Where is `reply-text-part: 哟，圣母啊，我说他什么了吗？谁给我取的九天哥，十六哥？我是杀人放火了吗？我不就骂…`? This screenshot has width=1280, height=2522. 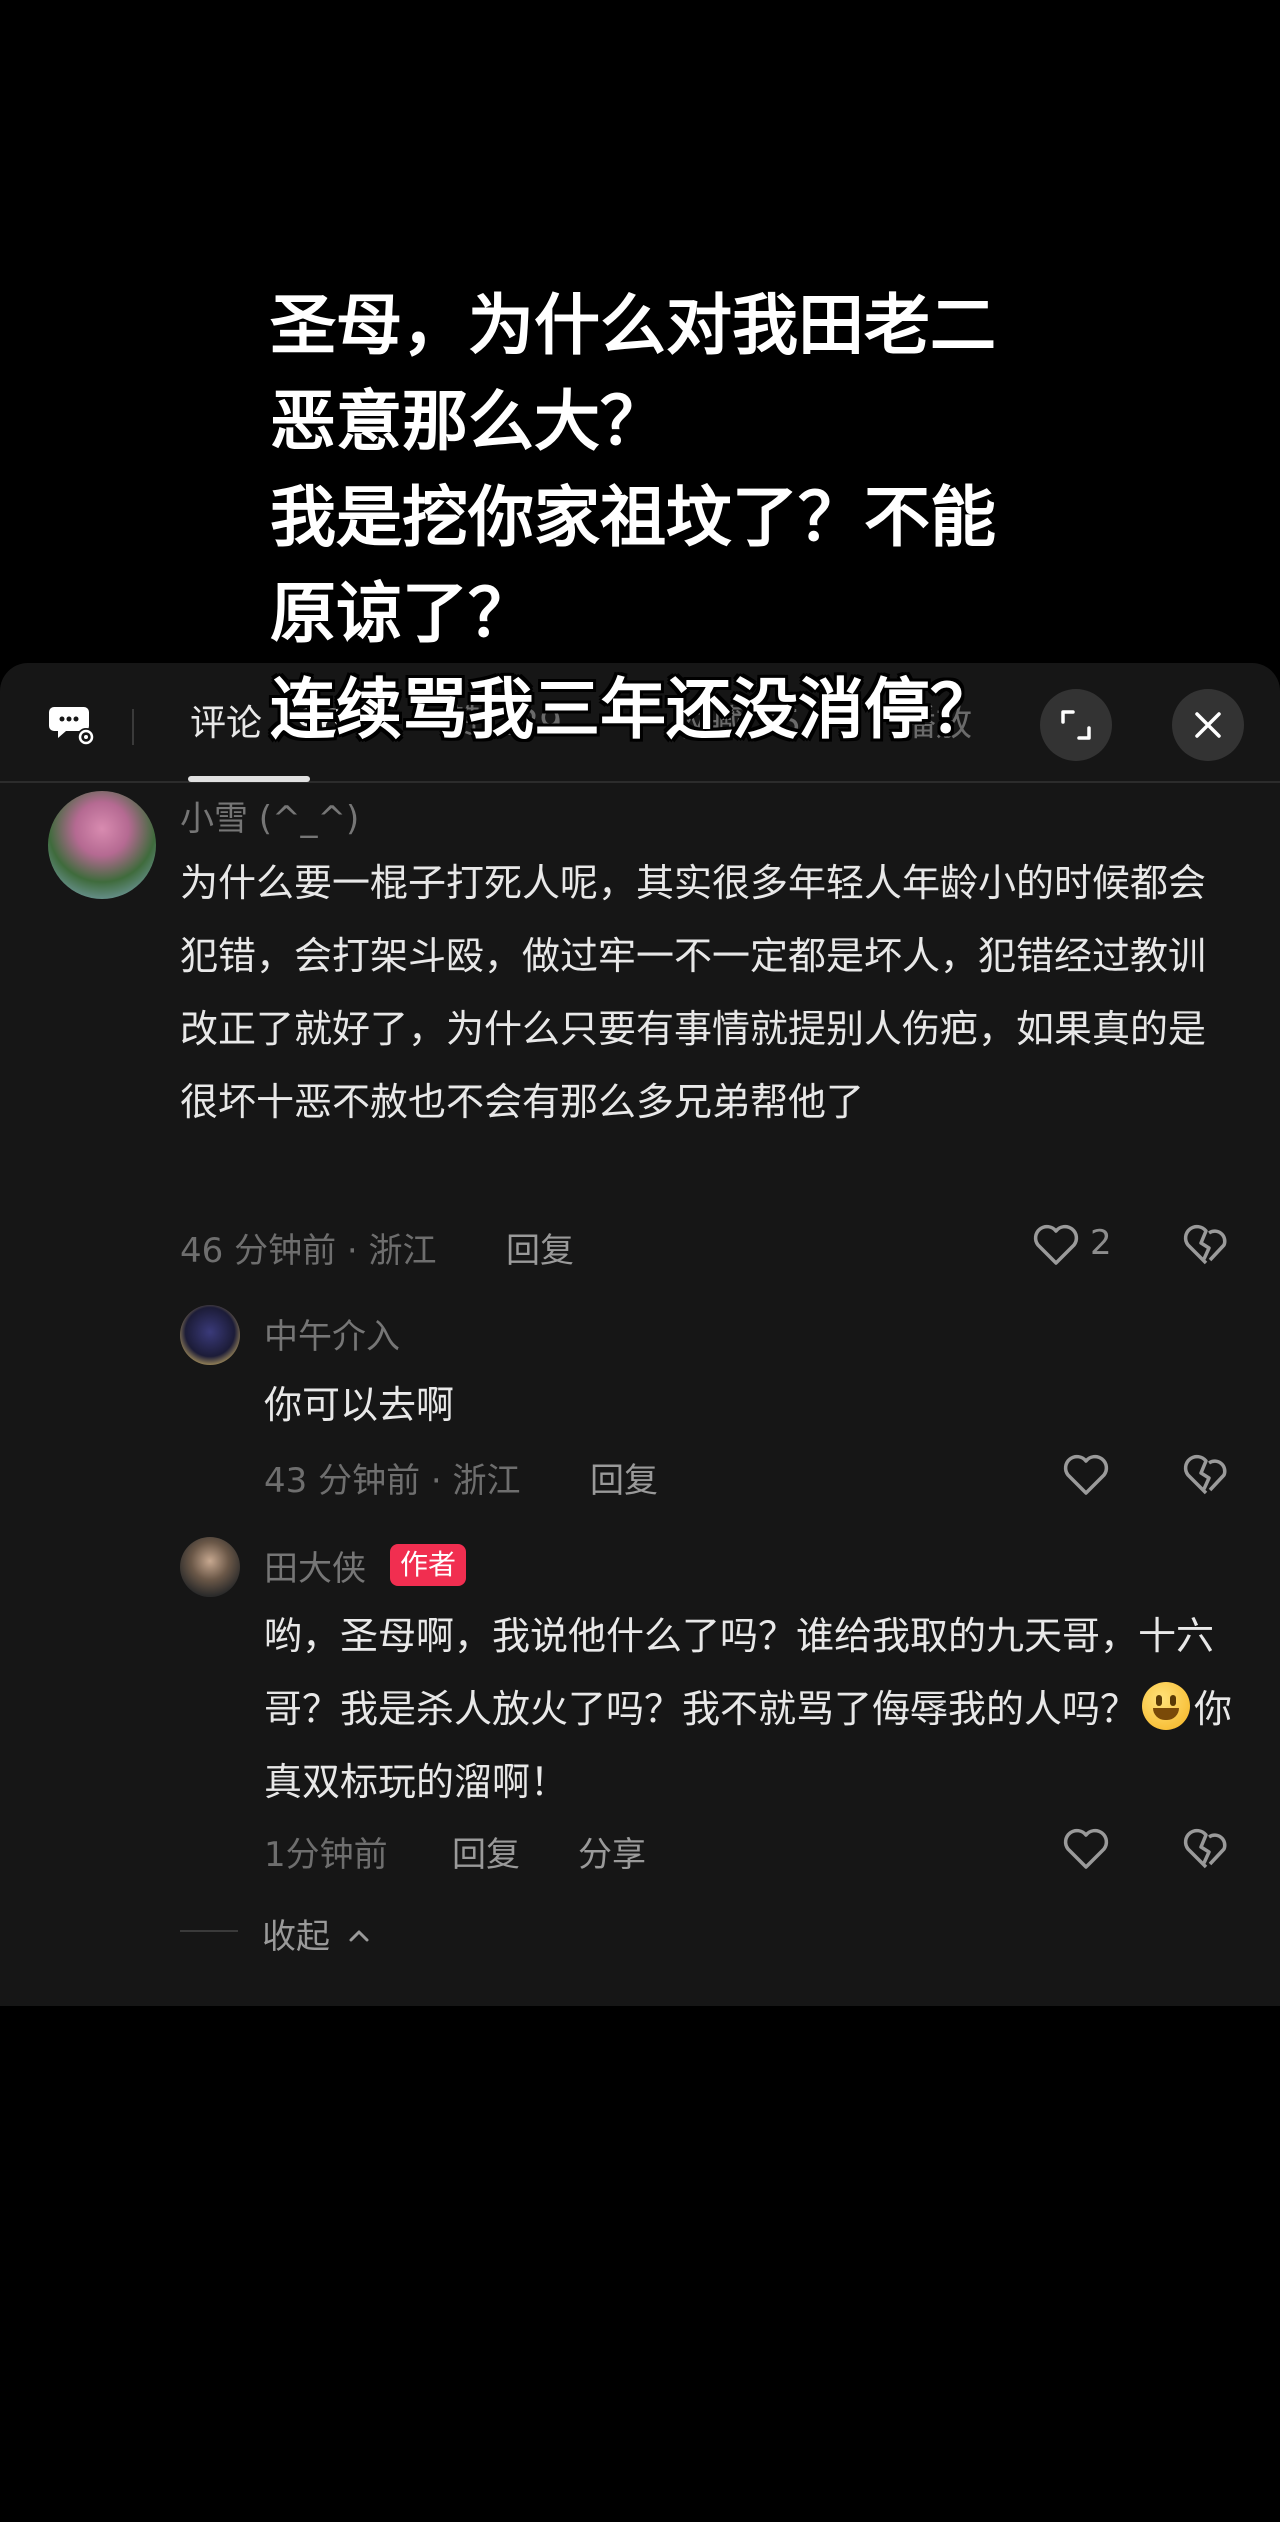 reply-text-part: 哟，圣母啊，我说他什么了吗？谁给我取的九天哥，十六哥？我是杀人放火了吗？我不就骂… is located at coordinates (739, 1672).